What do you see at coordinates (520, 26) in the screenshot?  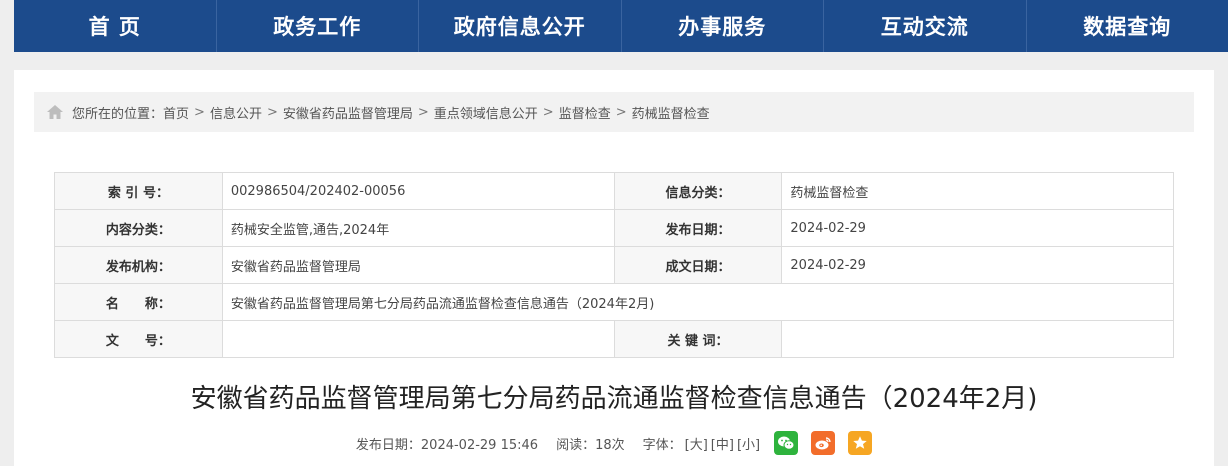 I see `nav-info-disclosure: 政府信息公开` at bounding box center [520, 26].